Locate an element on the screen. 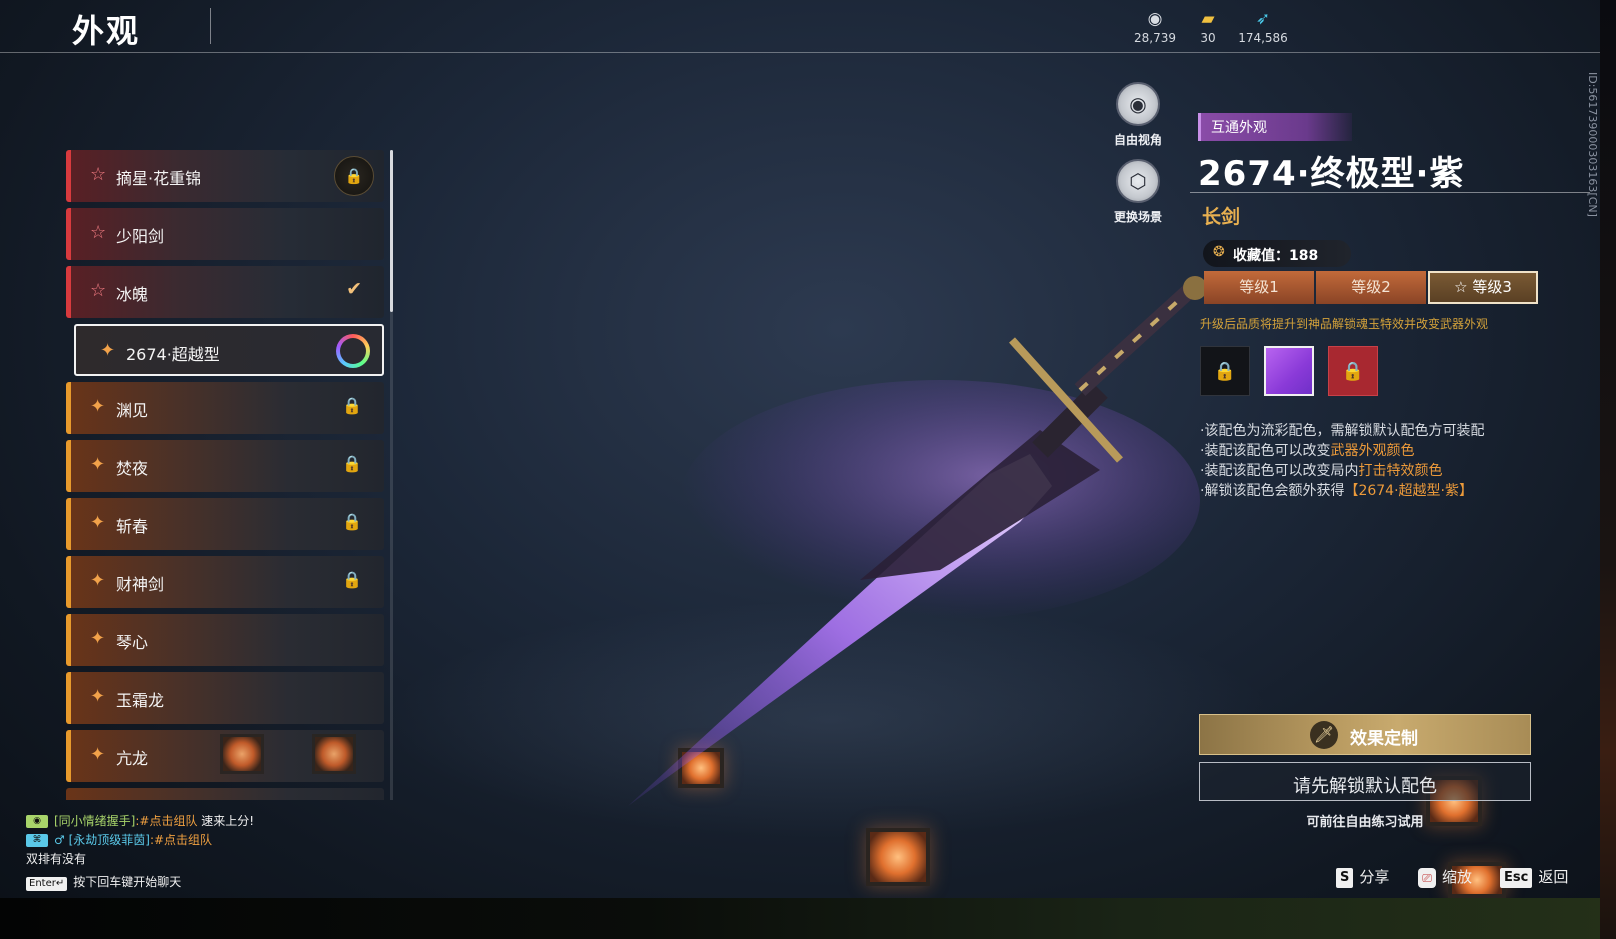 The width and height of the screenshot is (1616, 939). skin-item-kanglong: ✦ 亢龙 is located at coordinates (225, 756).